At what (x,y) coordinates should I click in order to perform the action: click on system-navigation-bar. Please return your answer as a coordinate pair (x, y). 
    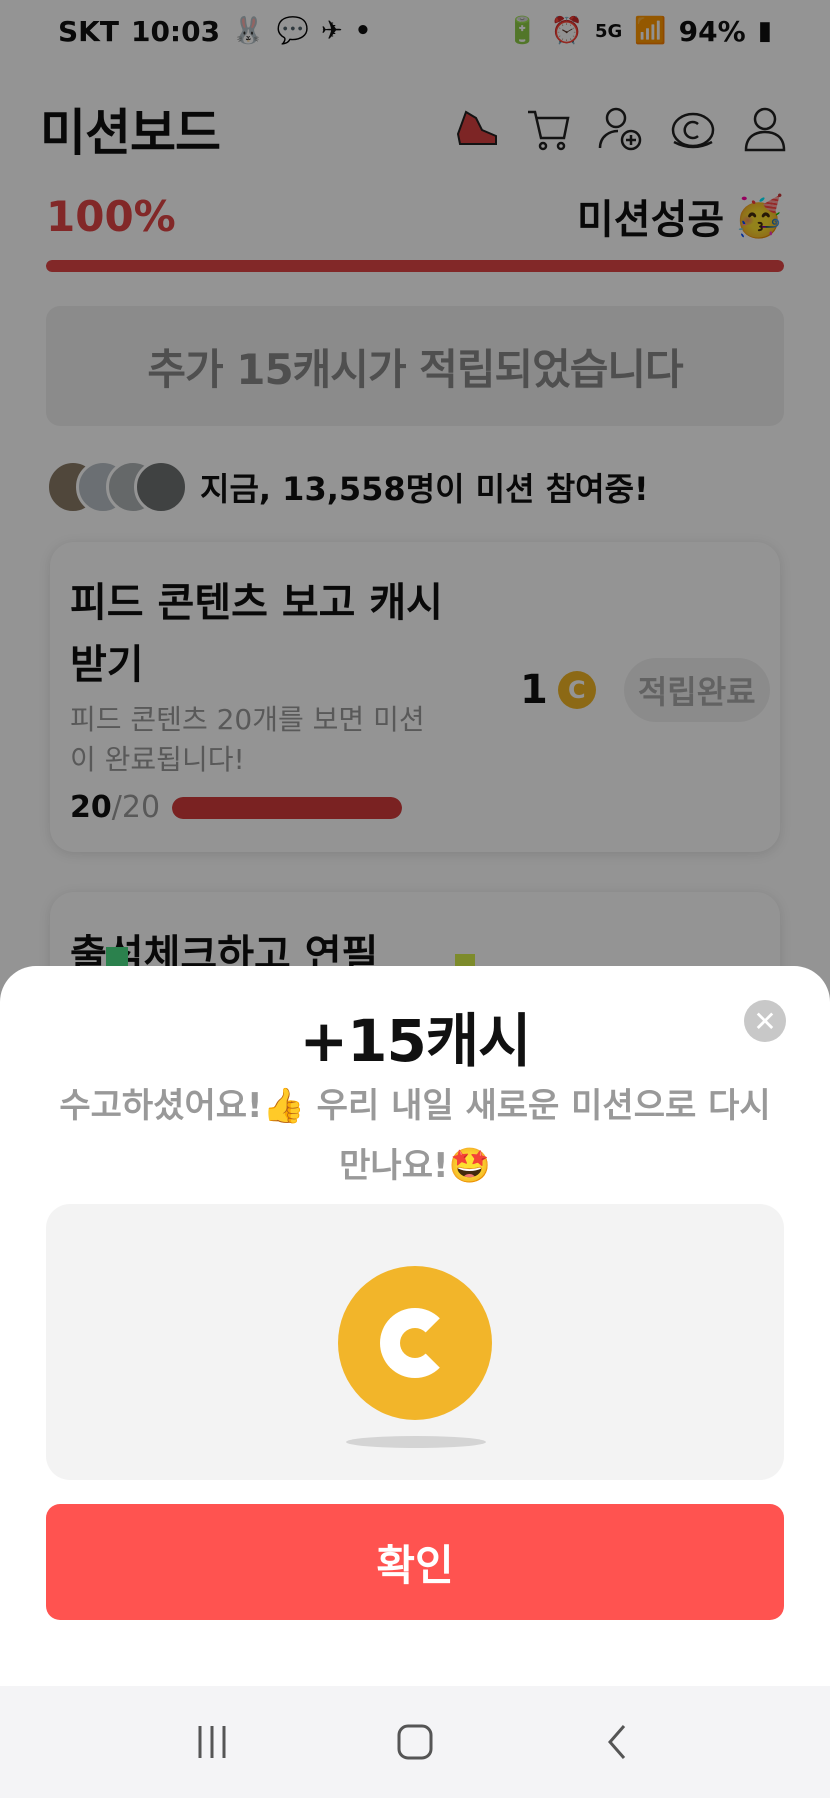
    Looking at the image, I should click on (415, 1742).